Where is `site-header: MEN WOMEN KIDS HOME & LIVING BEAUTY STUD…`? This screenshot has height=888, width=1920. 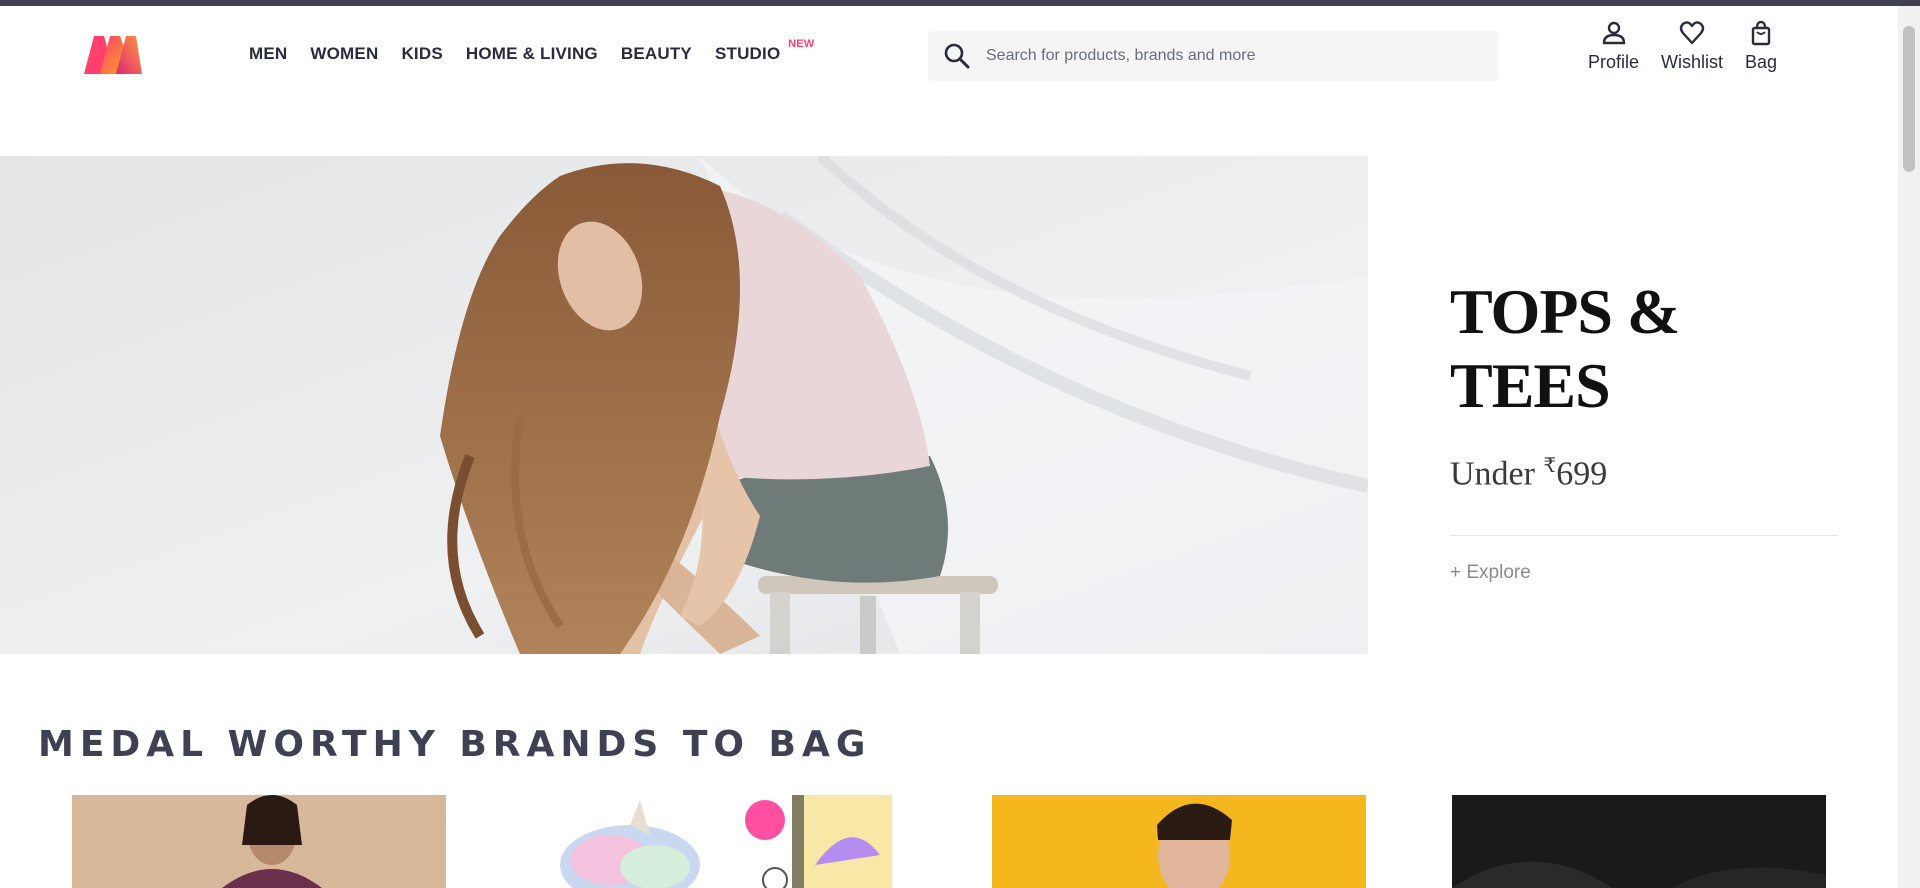 site-header: MEN WOMEN KIDS HOME & LIVING BEAUTY STUD… is located at coordinates (949, 55).